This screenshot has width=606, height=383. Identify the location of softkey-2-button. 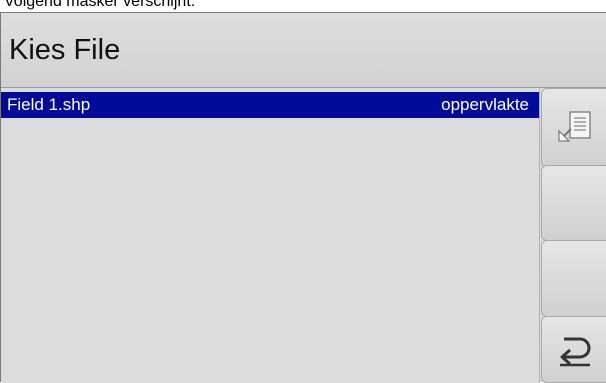
(573, 203).